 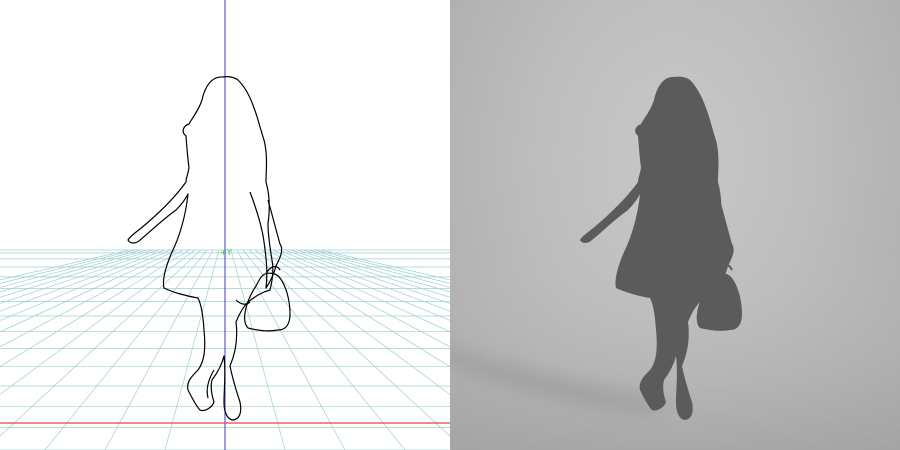 I want to click on axis-marker-label: +Y, so click(x=226, y=252).